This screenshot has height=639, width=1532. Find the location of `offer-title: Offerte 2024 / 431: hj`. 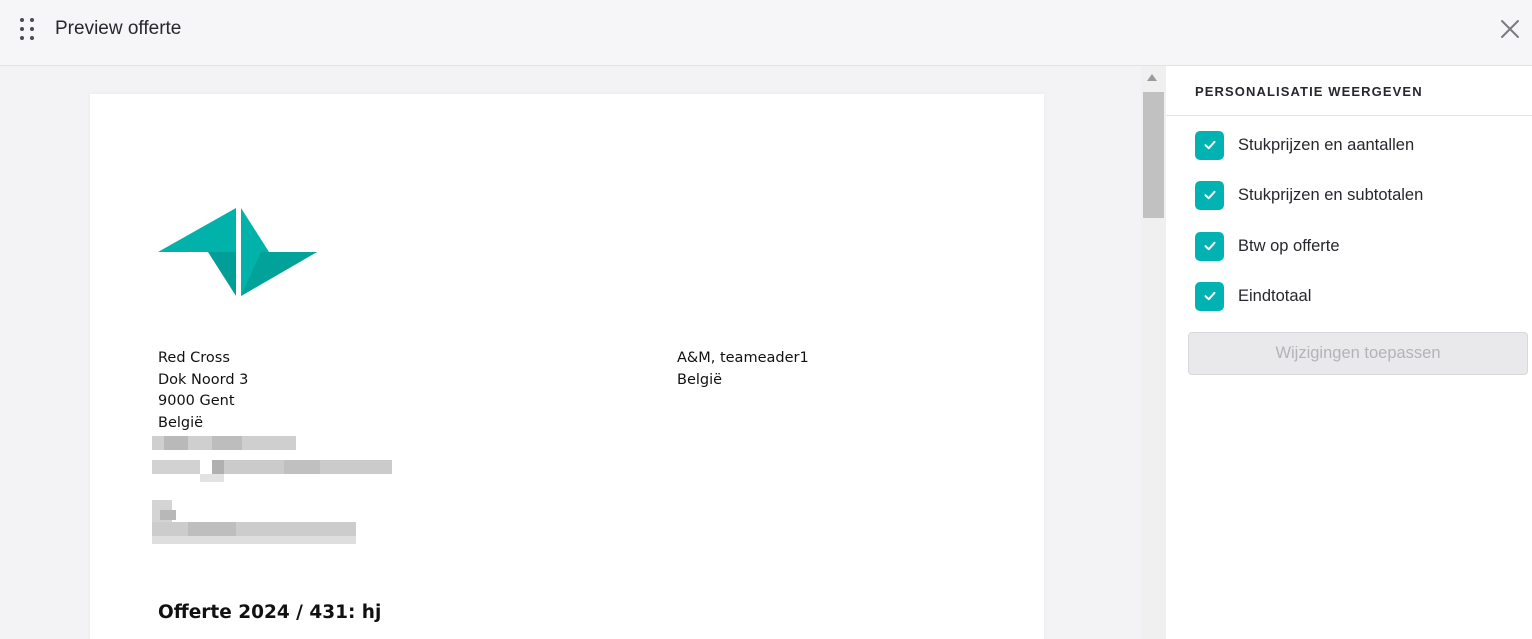

offer-title: Offerte 2024 / 431: hj is located at coordinates (270, 612).